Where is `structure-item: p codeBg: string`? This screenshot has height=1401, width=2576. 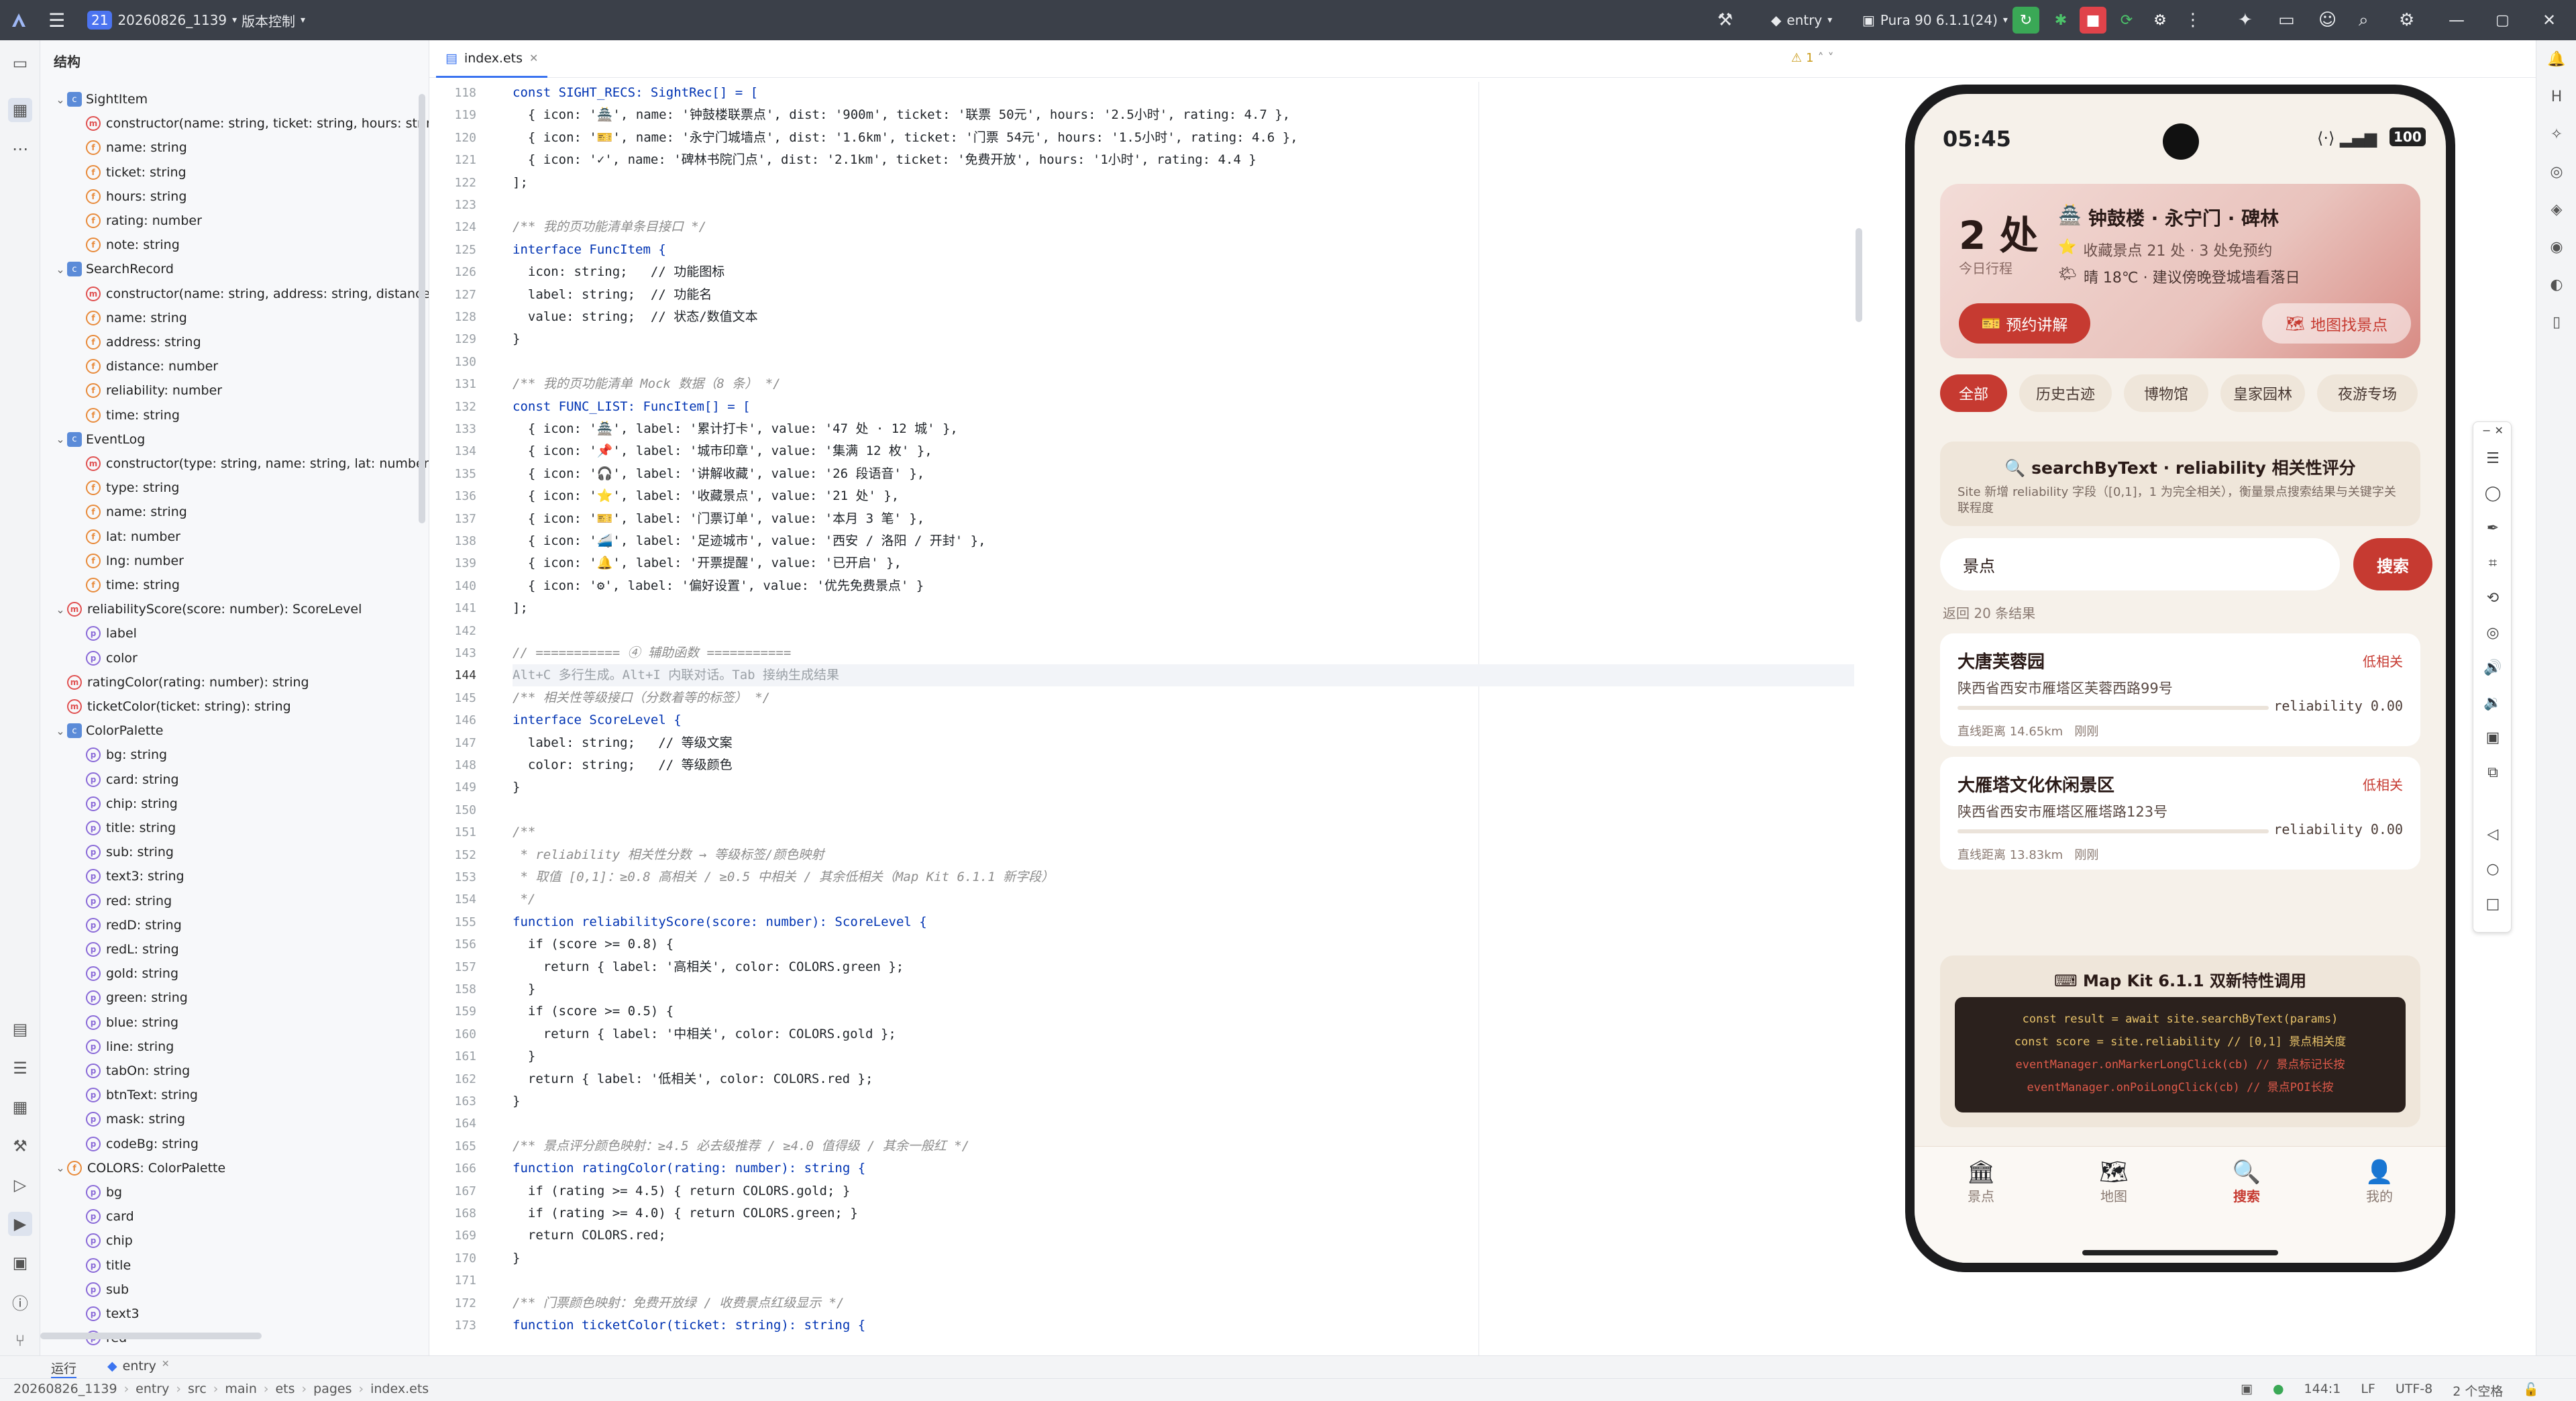 structure-item: p codeBg: string is located at coordinates (135, 1144).